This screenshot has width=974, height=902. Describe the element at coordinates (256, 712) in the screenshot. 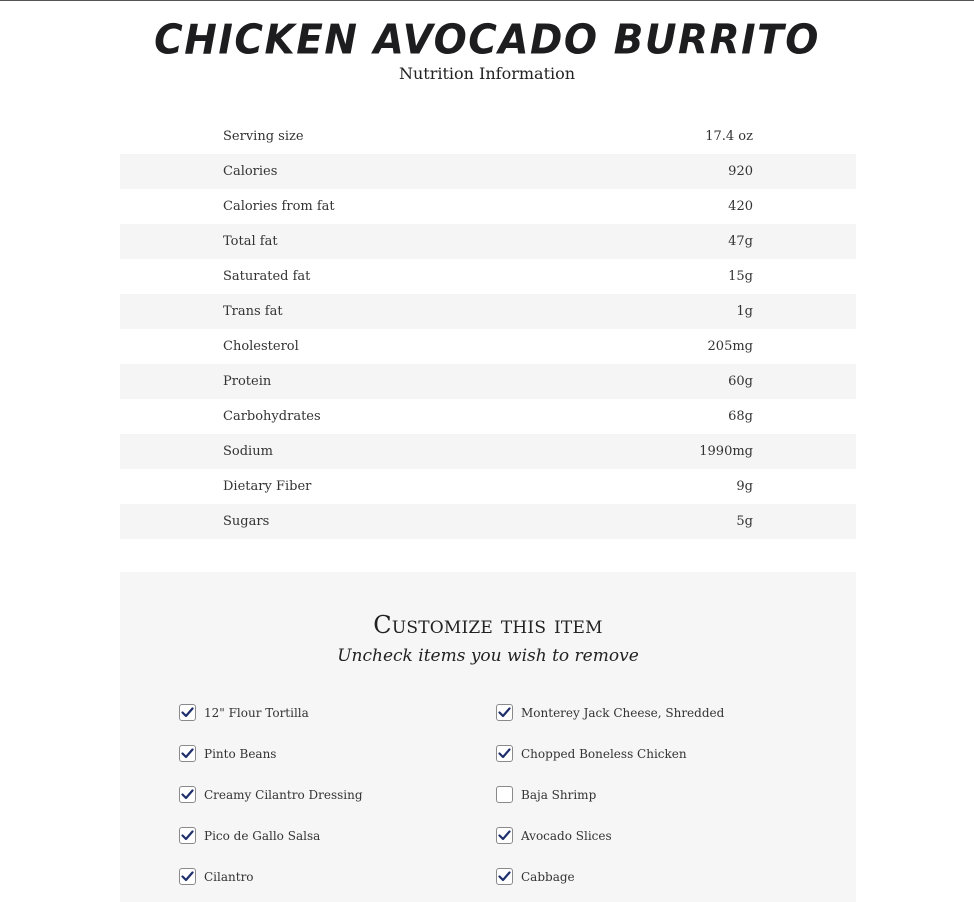

I see `option-label: 12" Flour Tortilla` at that location.